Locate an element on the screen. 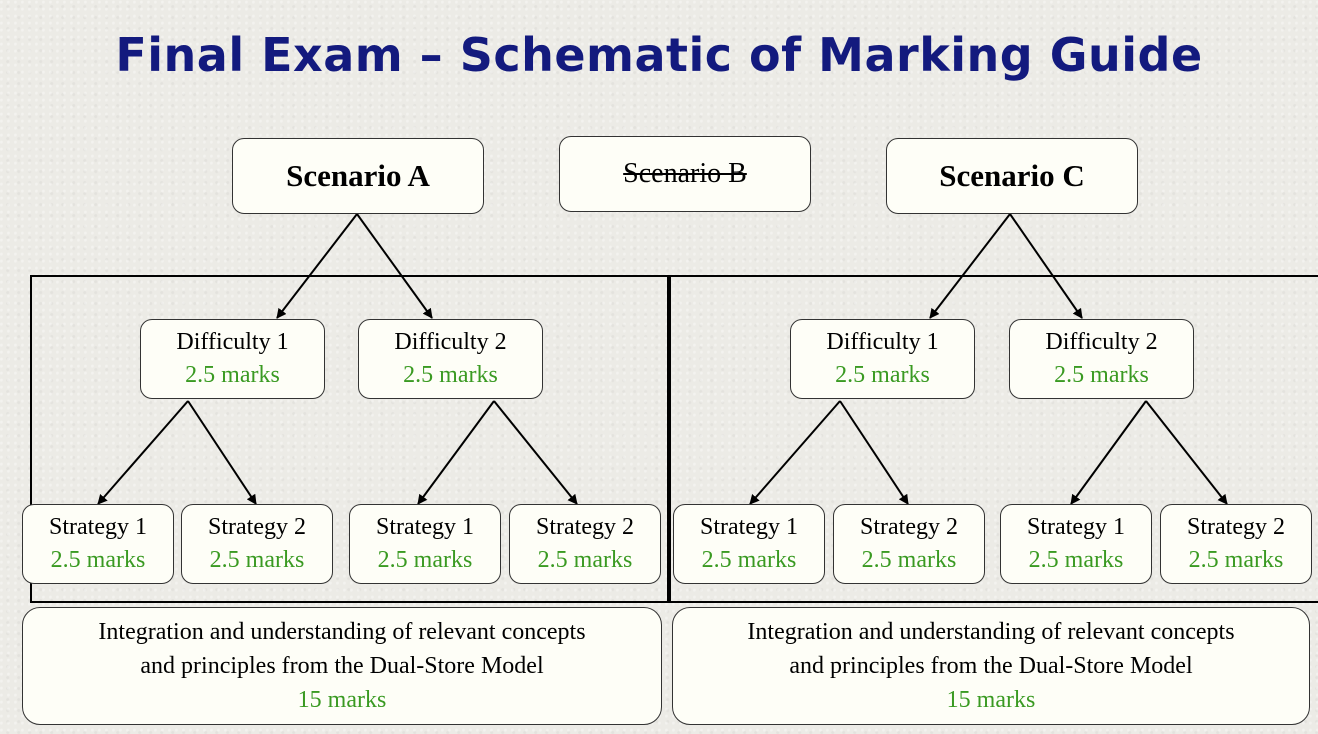 The image size is (1318, 734). scenario-c-label: Scenario C is located at coordinates (1012, 175).